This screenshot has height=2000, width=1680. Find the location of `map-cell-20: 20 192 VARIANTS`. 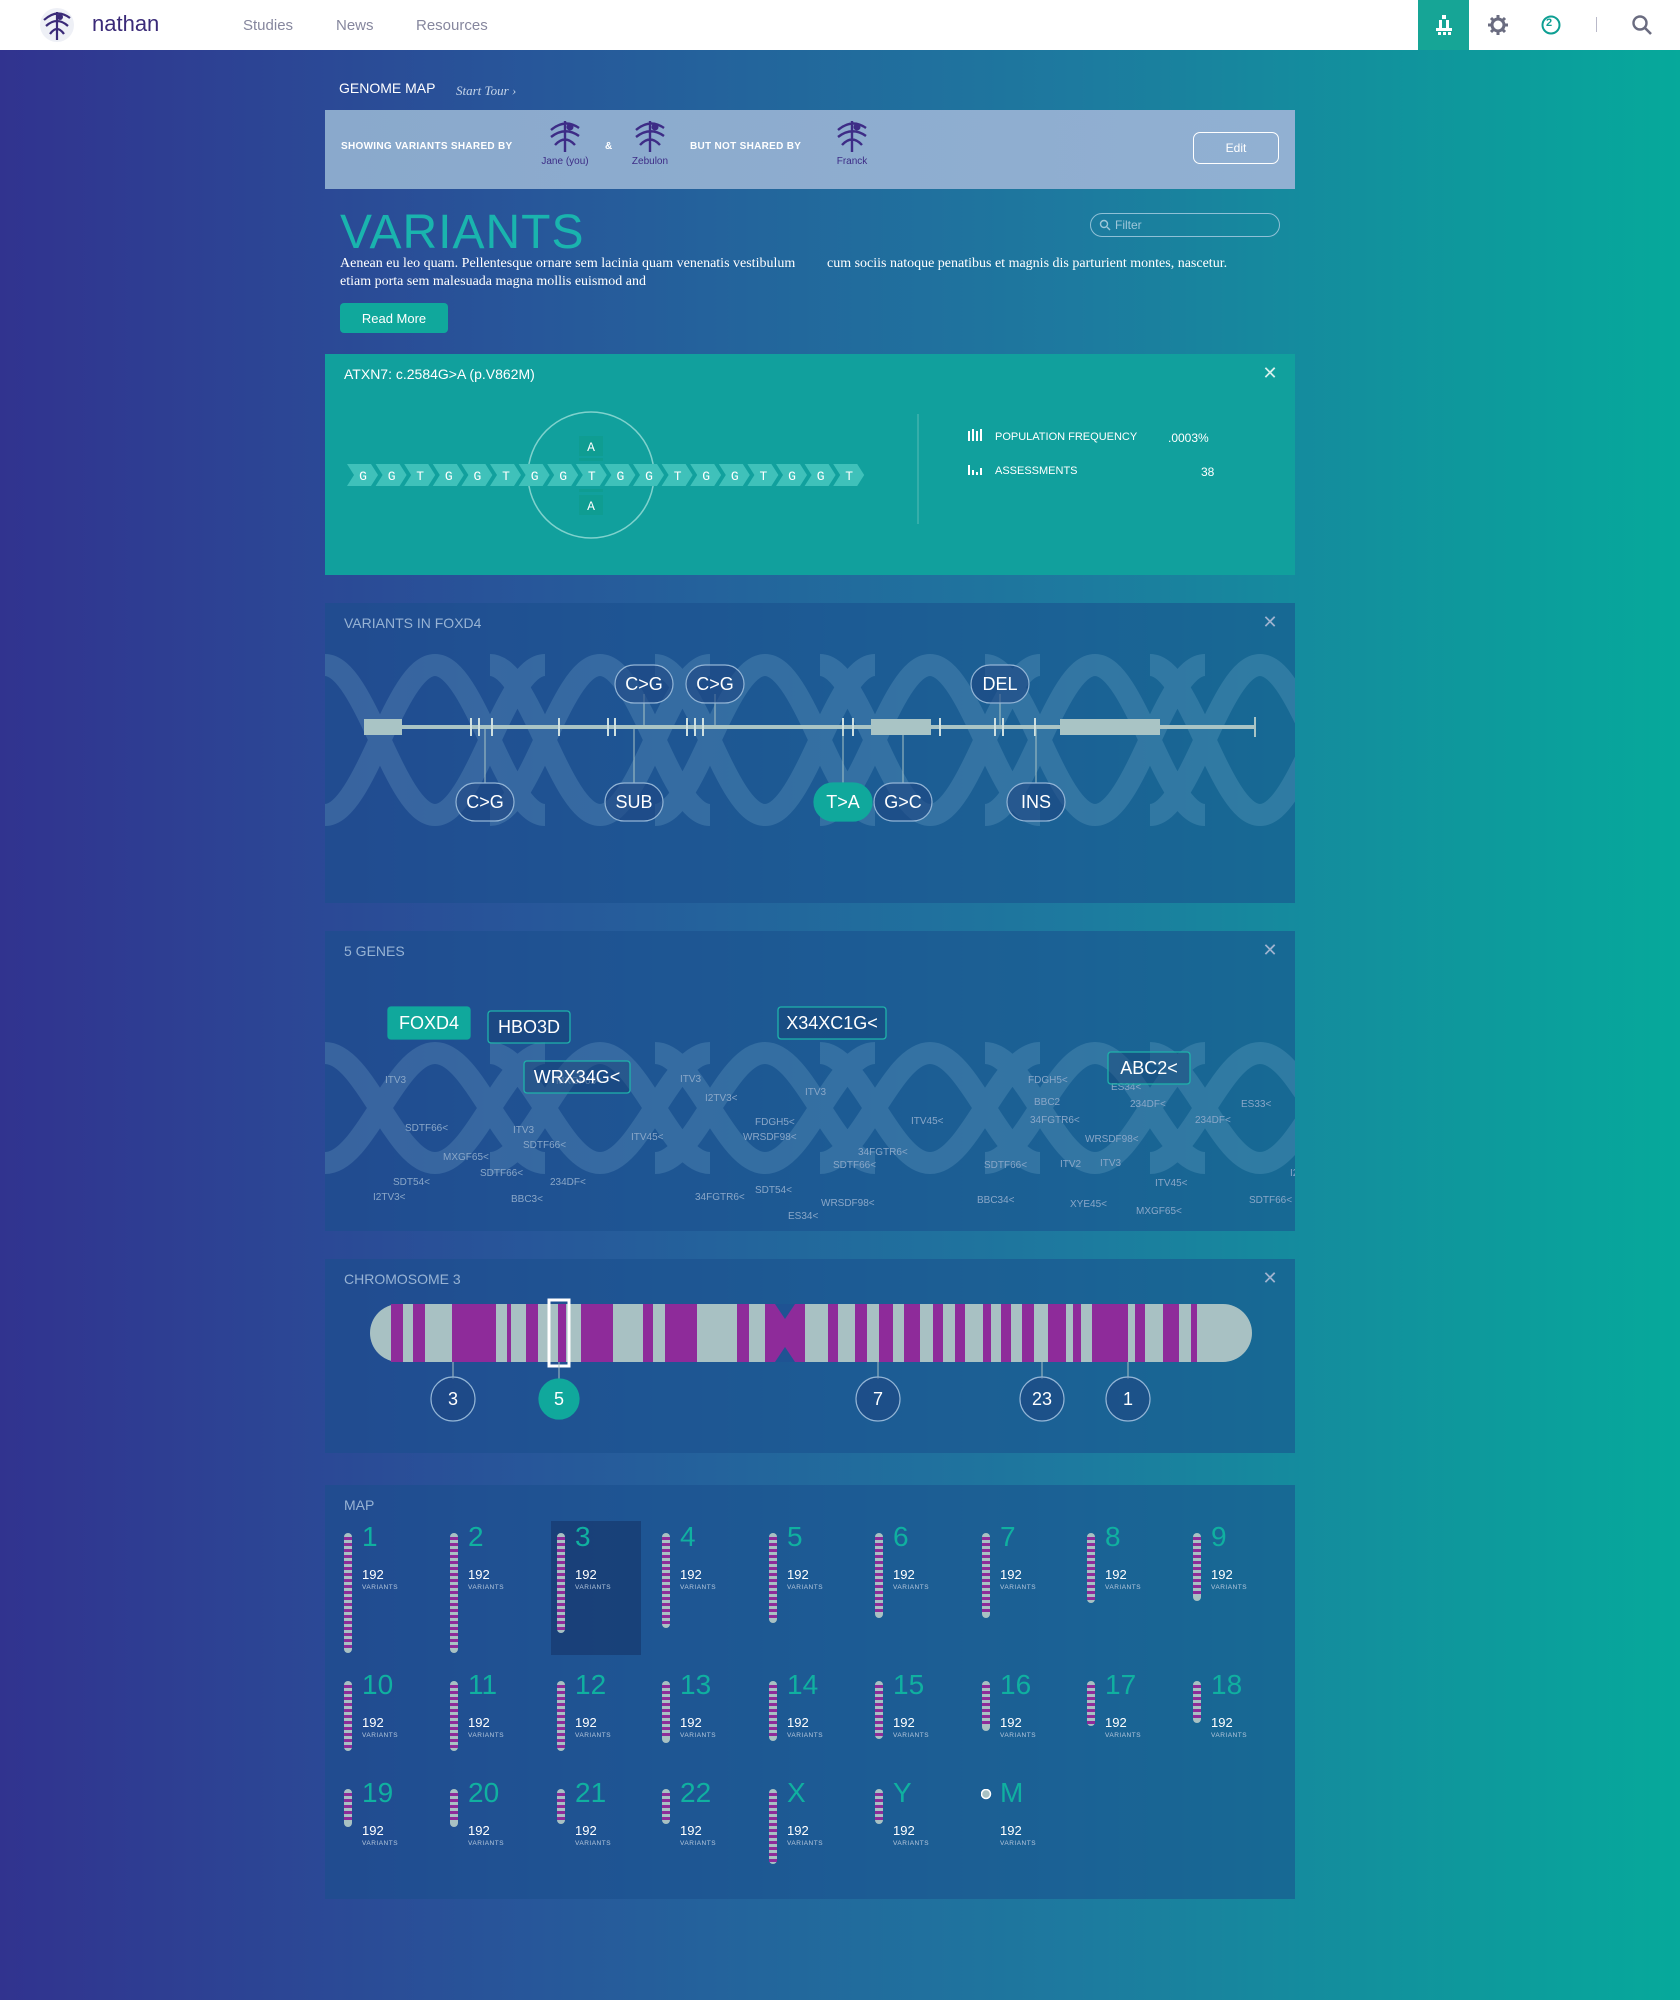

map-cell-20: 20 192 VARIANTS is located at coordinates (493, 1844).